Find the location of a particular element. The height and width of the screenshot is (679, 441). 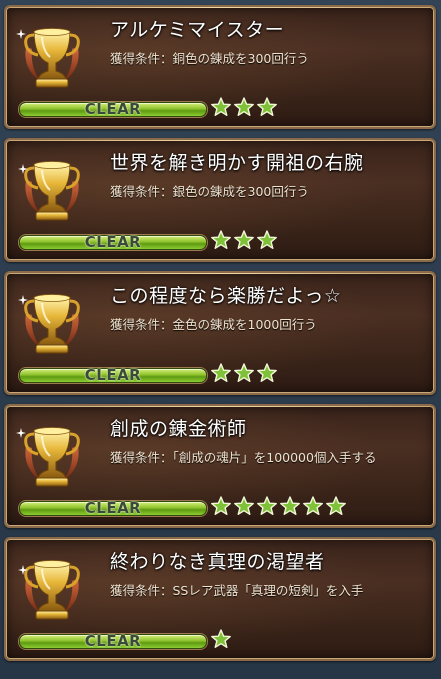

achievement-condition: 獲得条件：銀色の錬成を300回行う is located at coordinates (209, 191).